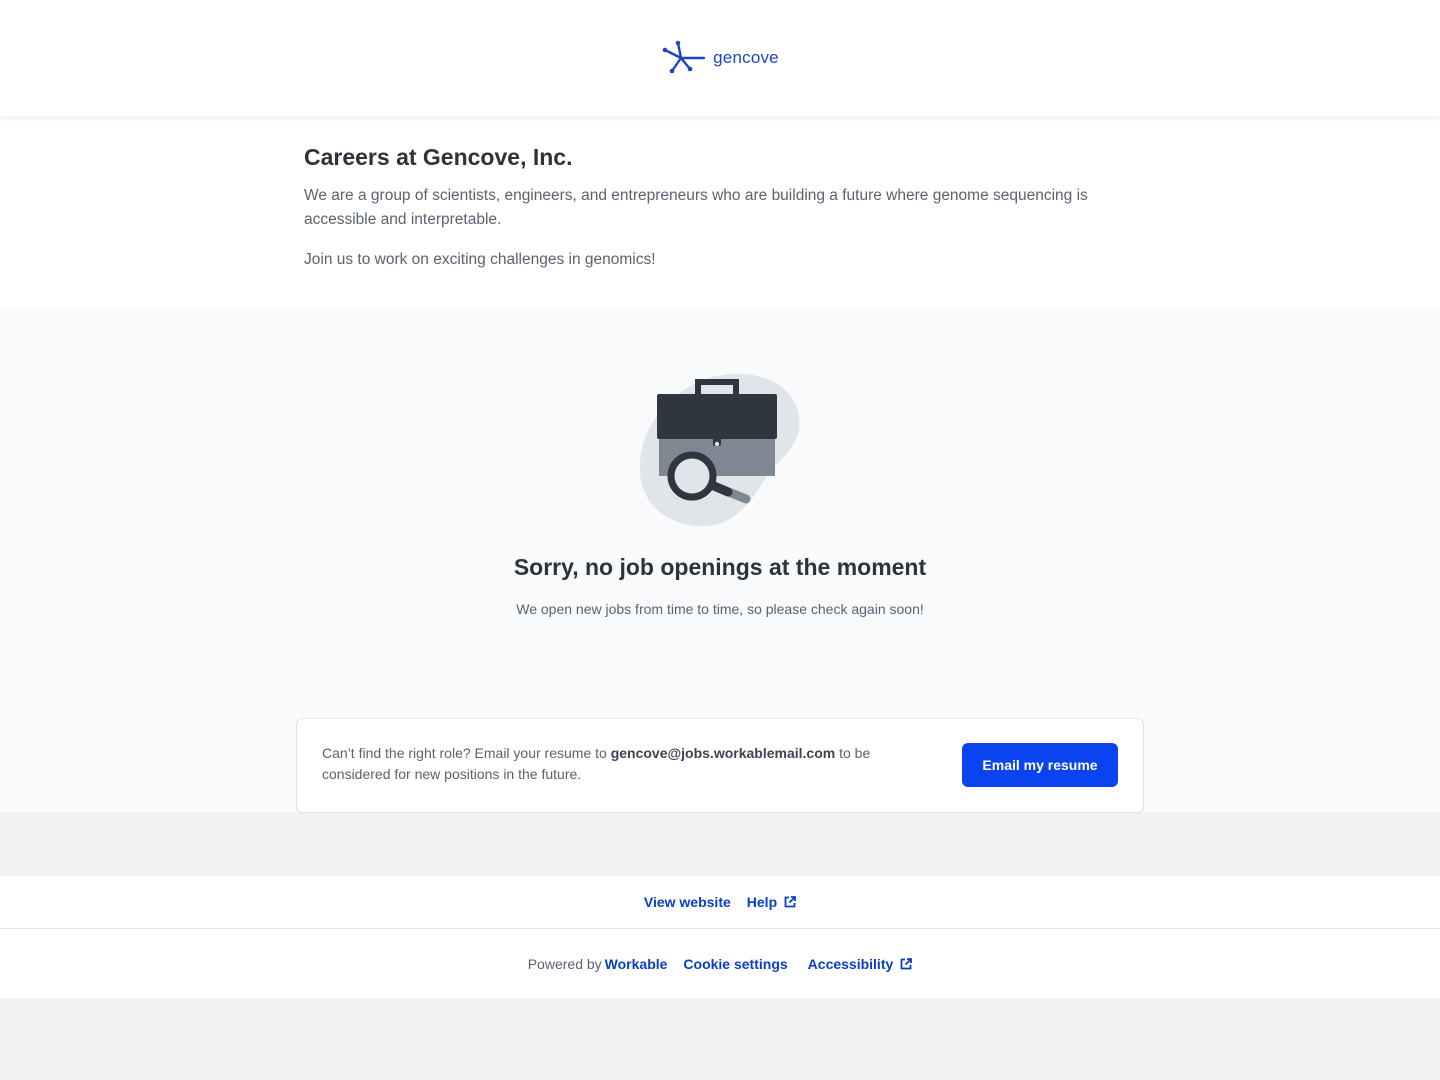 The image size is (1440, 1080). Describe the element at coordinates (762, 902) in the screenshot. I see `help-label: Help` at that location.